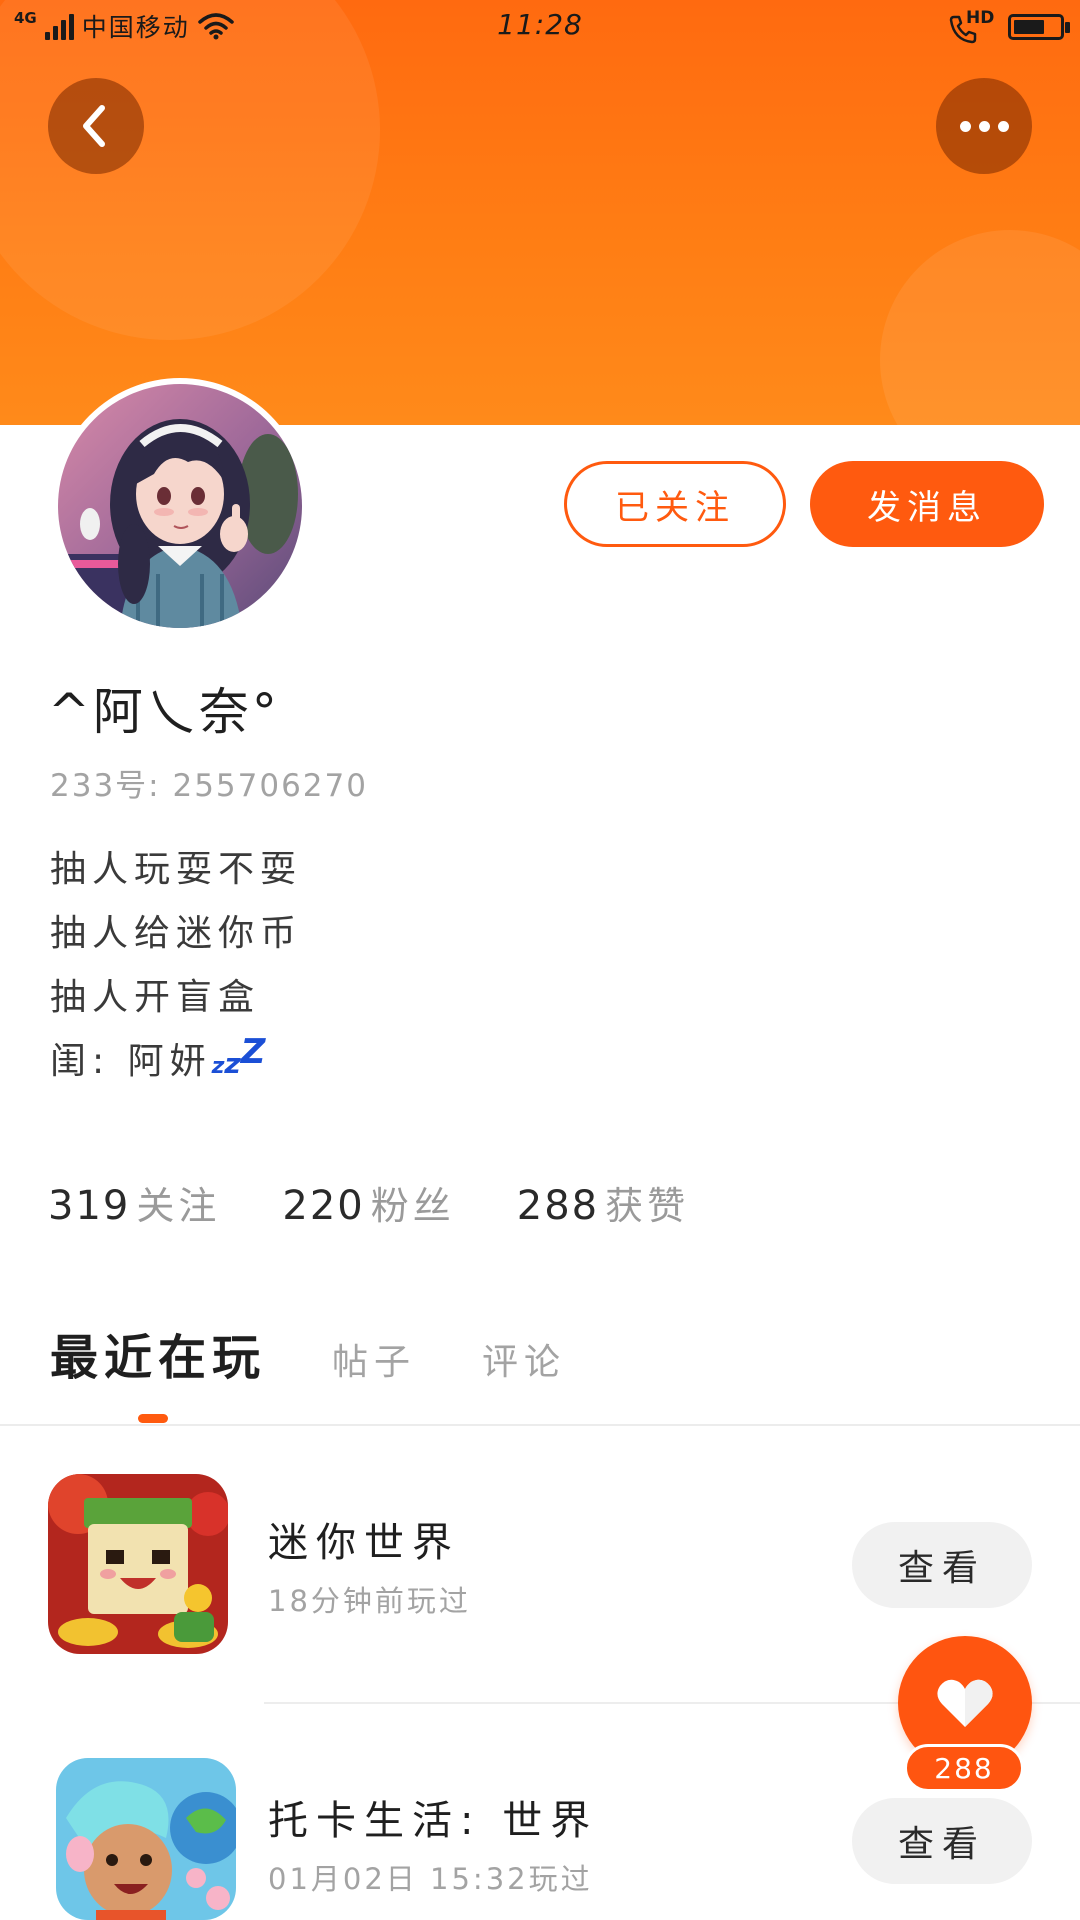  I want to click on send-message-button: 发消息, so click(927, 504).